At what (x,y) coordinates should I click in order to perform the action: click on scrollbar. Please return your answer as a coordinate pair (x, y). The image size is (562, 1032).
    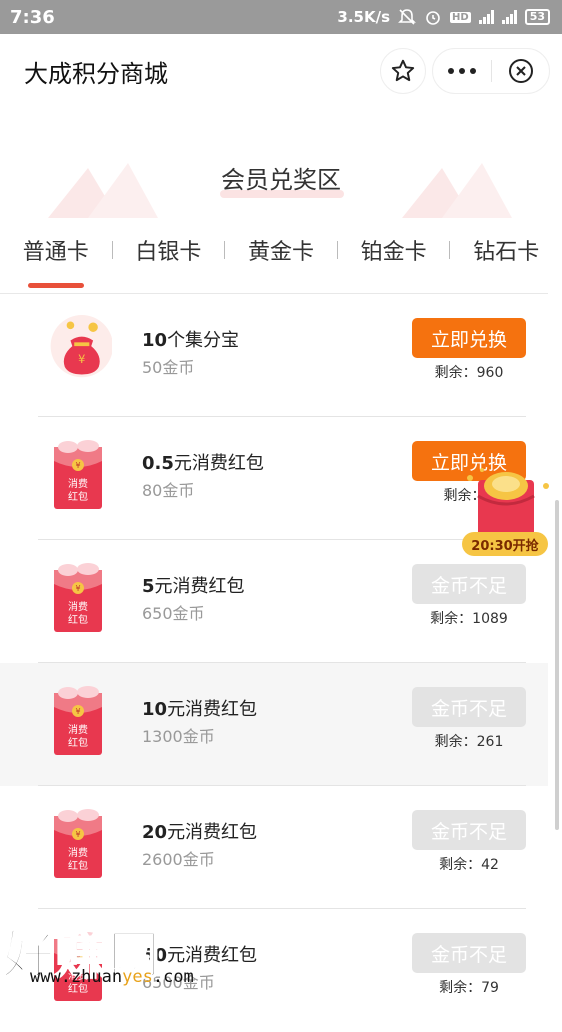
    Looking at the image, I should click on (557, 665).